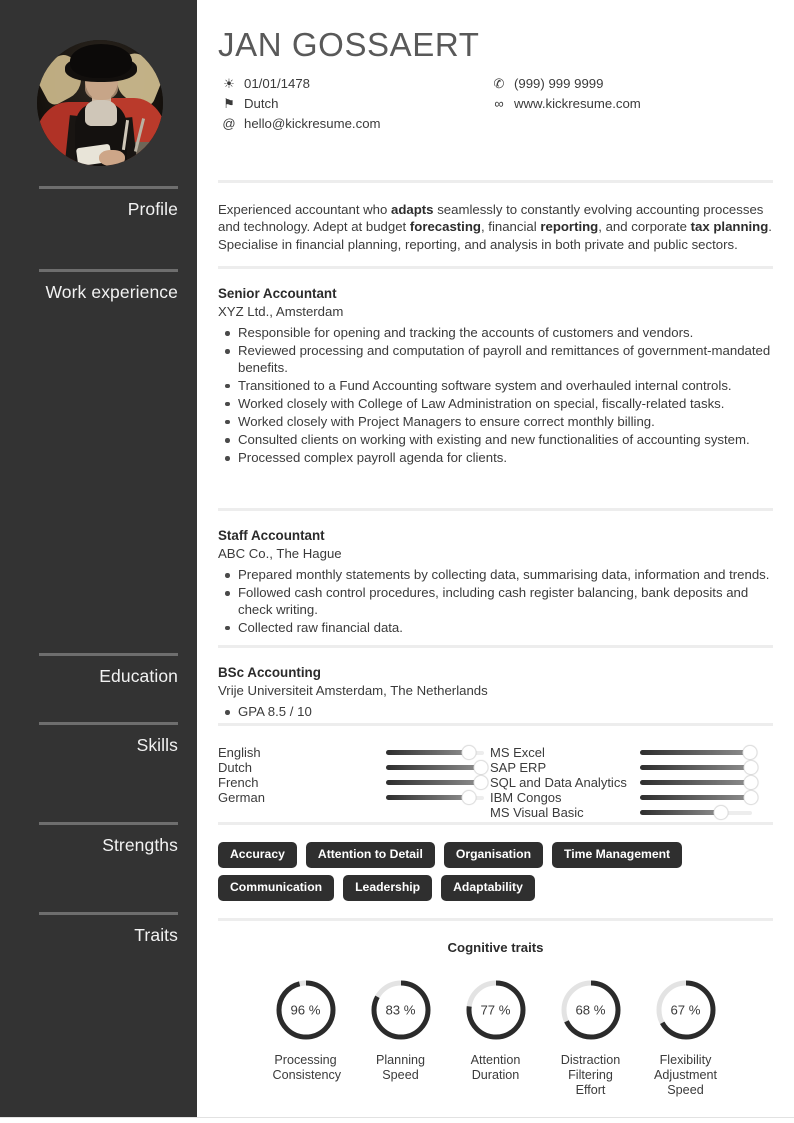 This screenshot has width=794, height=1123. What do you see at coordinates (354, 782) in the screenshot?
I see `skills-languages-column: English Dutch French German` at bounding box center [354, 782].